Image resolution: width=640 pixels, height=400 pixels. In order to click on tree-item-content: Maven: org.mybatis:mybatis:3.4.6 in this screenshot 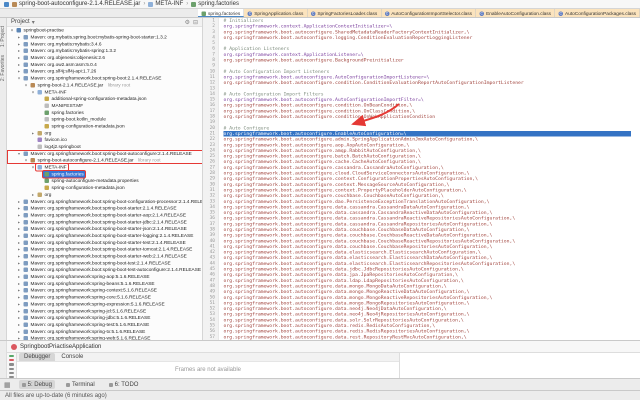, I will do `click(62, 44)`.